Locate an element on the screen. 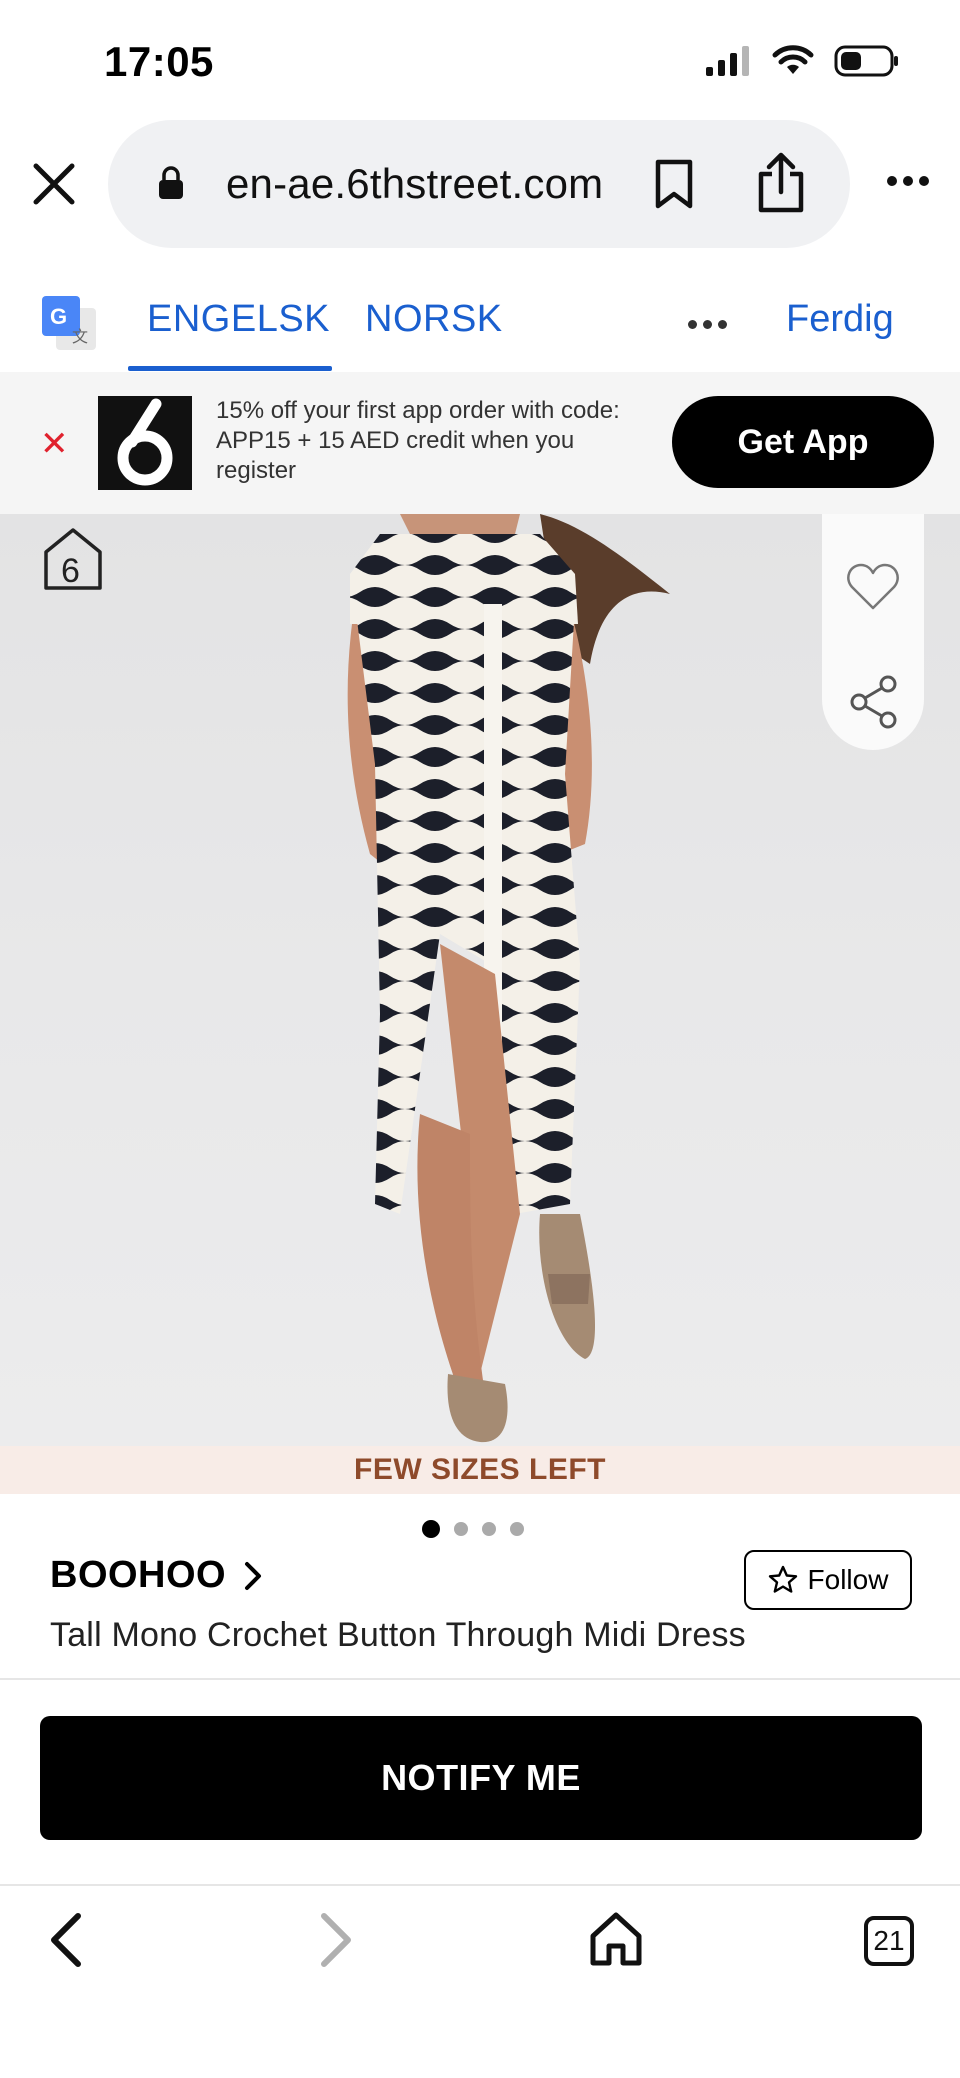 The image size is (960, 2078). svg-text: G is located at coordinates (58, 316).